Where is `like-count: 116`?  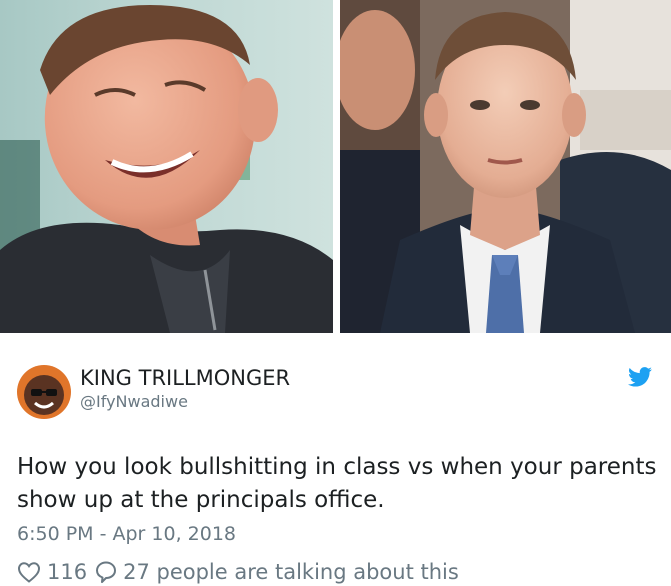 like-count: 116 is located at coordinates (67, 572).